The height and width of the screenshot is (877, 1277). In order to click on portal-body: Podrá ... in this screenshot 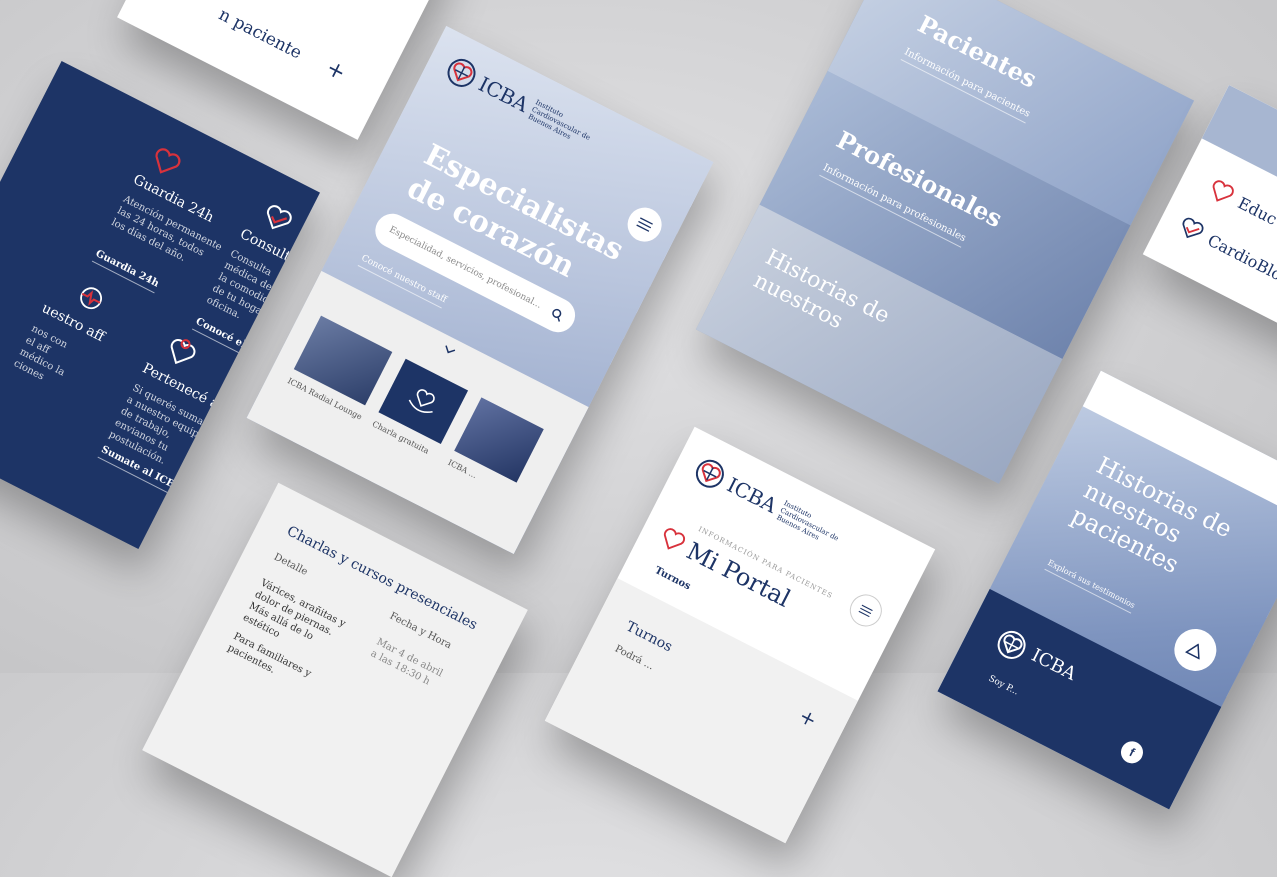, I will do `click(634, 658)`.